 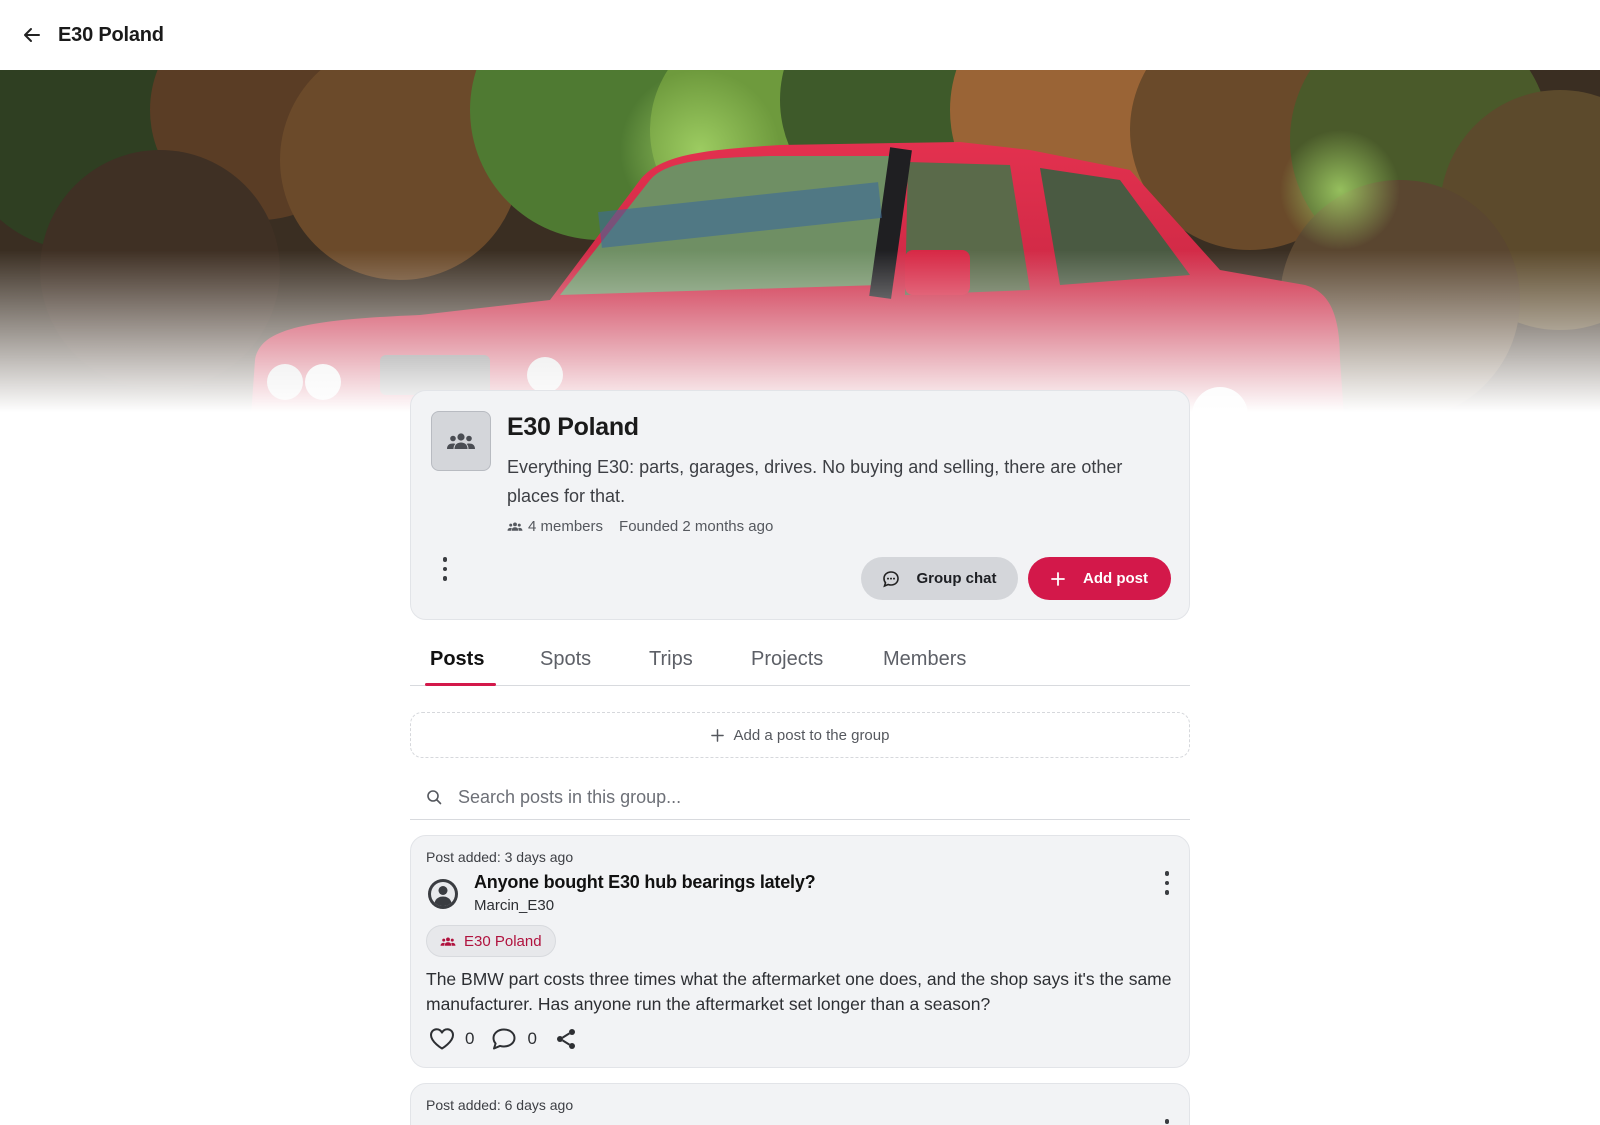 I want to click on share-icon, so click(x=565, y=1039).